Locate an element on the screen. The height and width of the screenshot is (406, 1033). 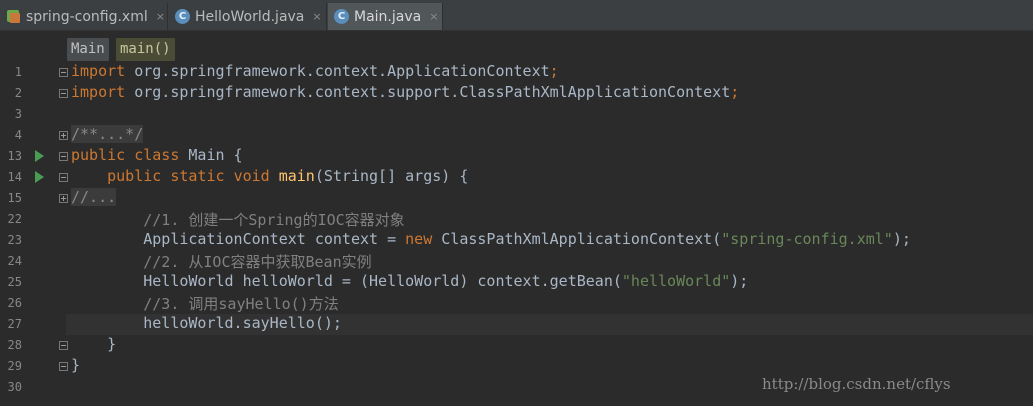
line-number: 24 is located at coordinates (14, 261).